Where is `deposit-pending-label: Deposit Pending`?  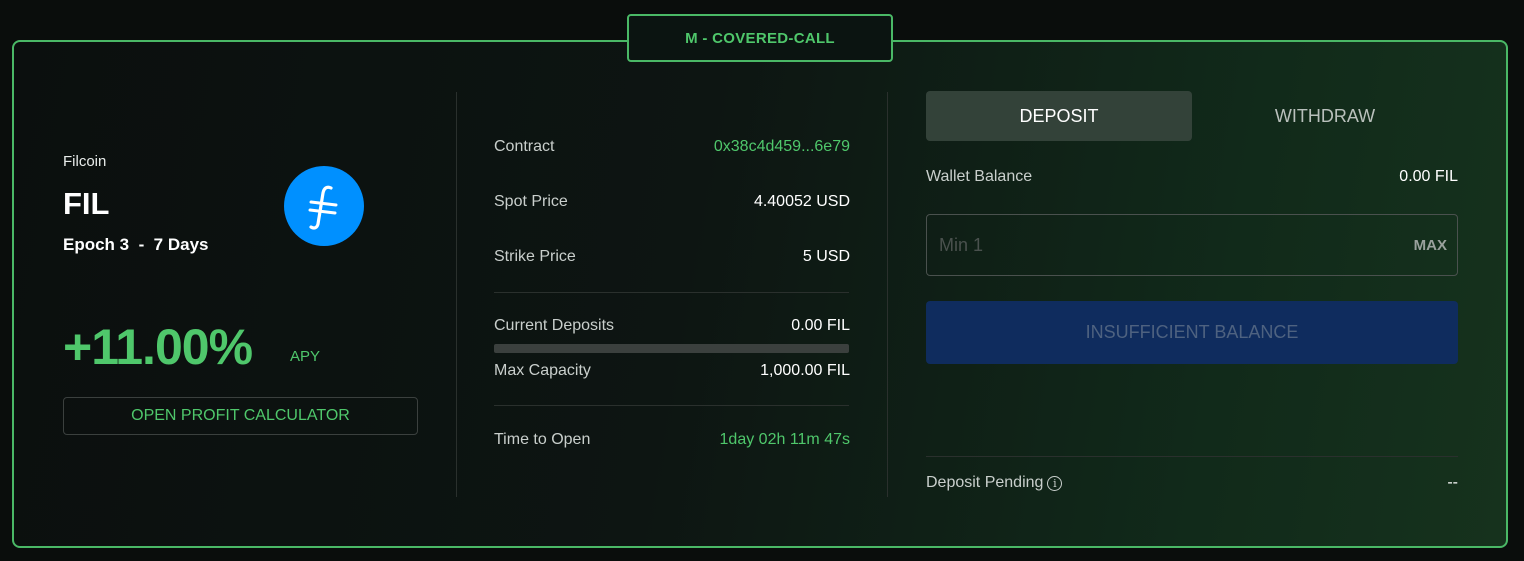 deposit-pending-label: Deposit Pending is located at coordinates (985, 482).